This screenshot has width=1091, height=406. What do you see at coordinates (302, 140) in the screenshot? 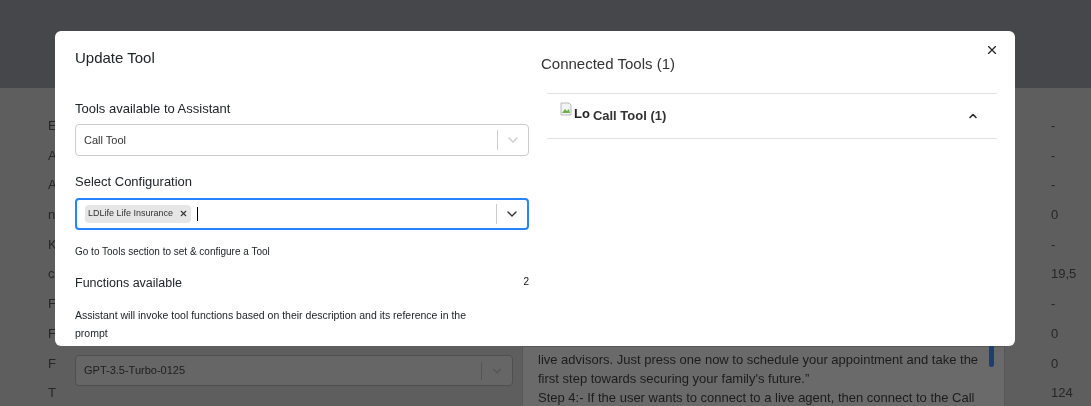
I see `select-field: Call Tool` at bounding box center [302, 140].